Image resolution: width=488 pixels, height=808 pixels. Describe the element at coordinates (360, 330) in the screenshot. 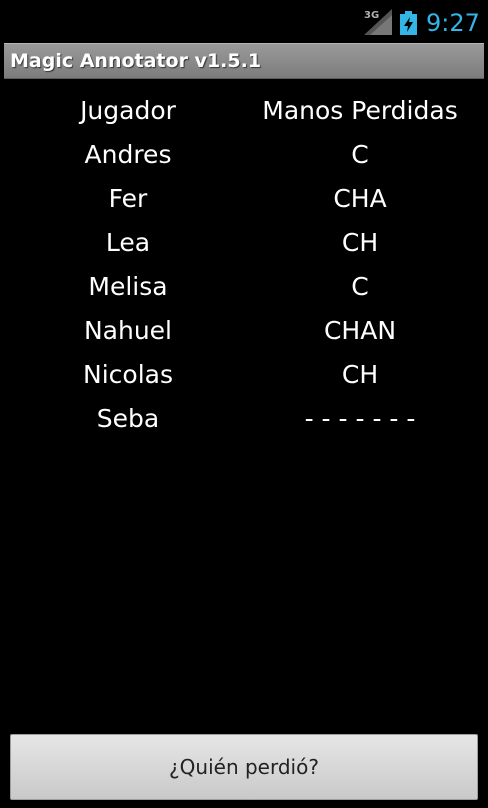

I see `hands-lost: CHAN` at that location.